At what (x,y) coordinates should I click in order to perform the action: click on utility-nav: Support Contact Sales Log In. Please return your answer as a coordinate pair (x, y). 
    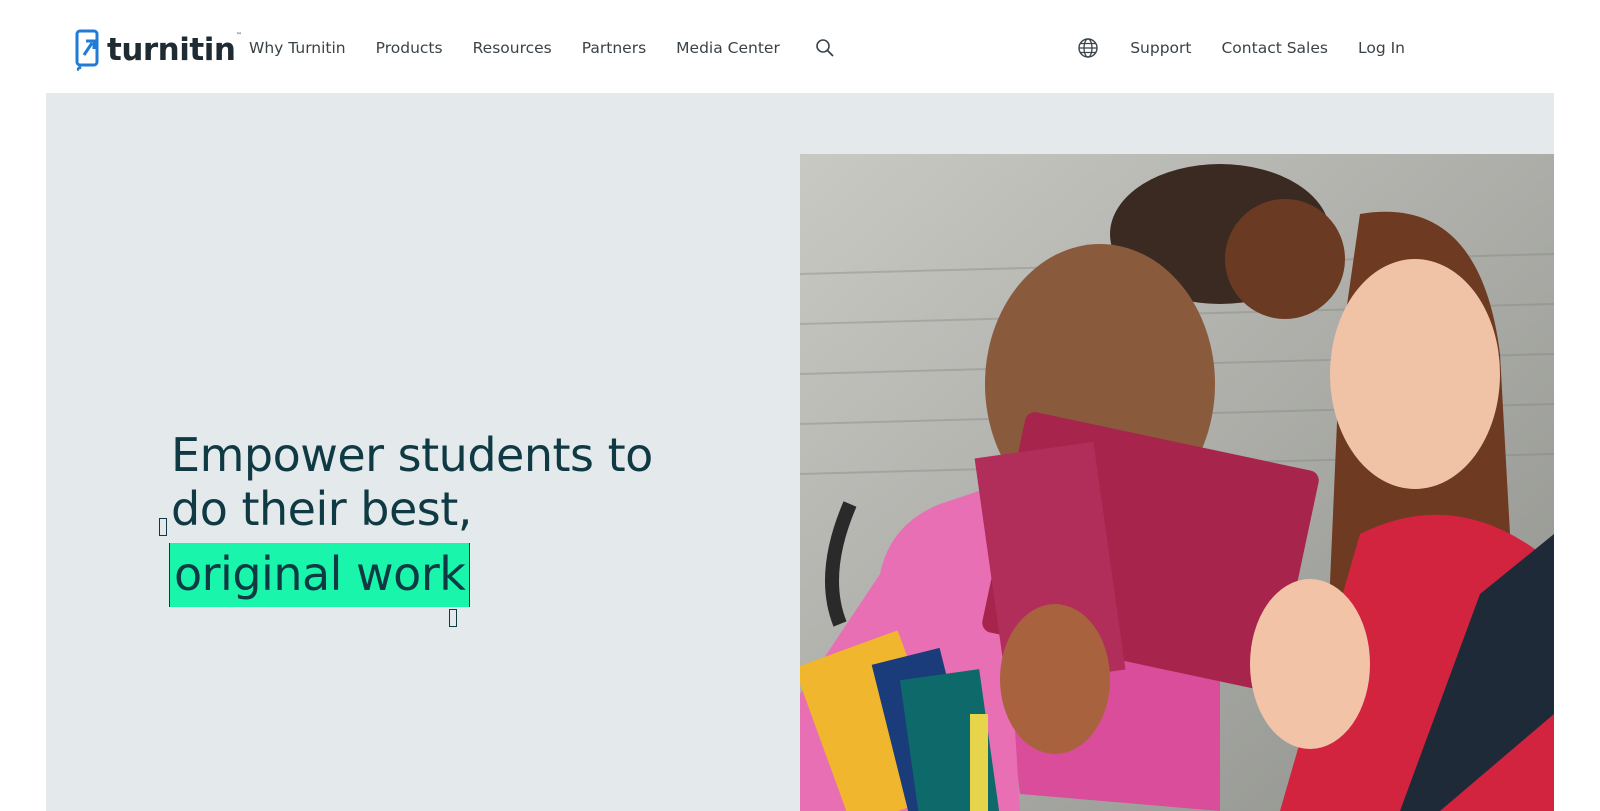
    Looking at the image, I should click on (1240, 48).